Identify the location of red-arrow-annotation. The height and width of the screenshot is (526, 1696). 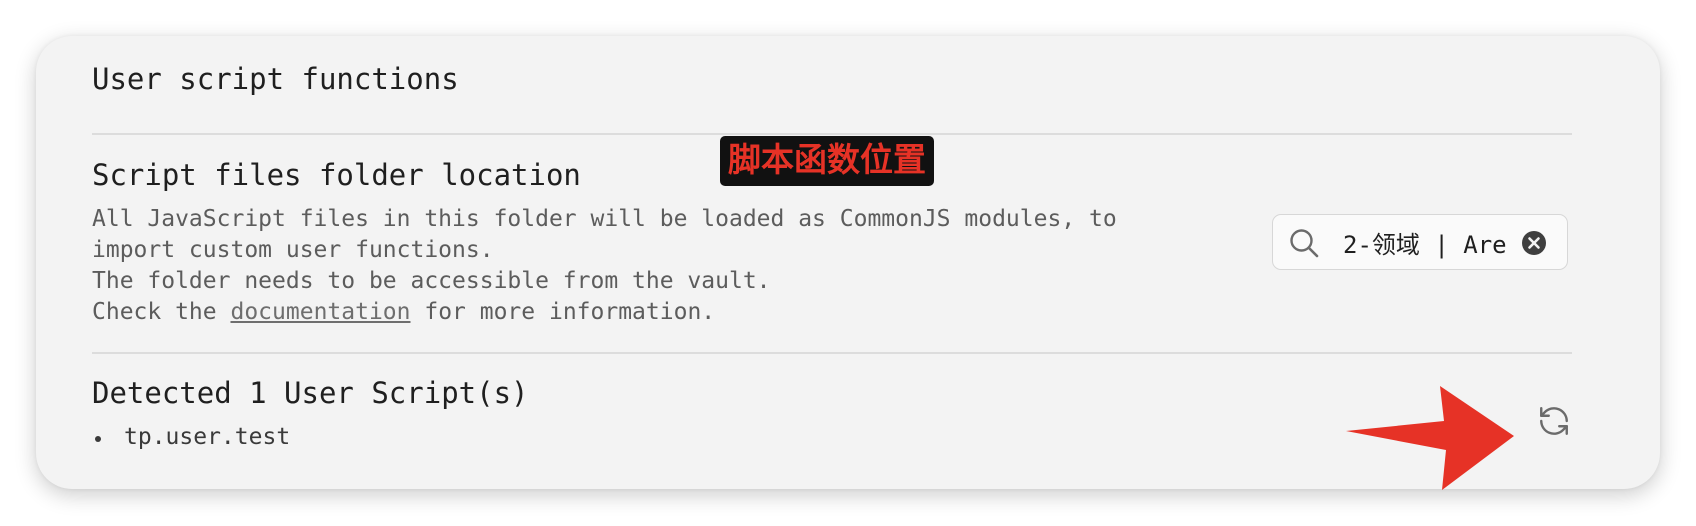
(1430, 438).